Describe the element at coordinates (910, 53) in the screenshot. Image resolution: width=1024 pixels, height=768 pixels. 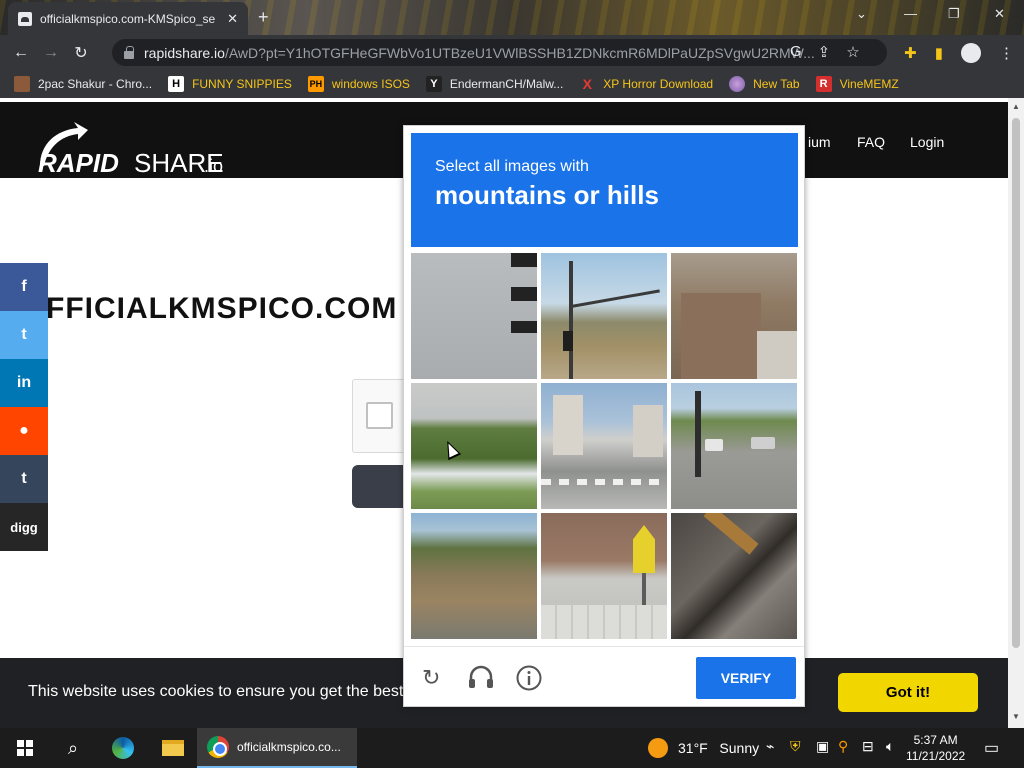
I see `extensions-puzzle-icon: ✚` at that location.